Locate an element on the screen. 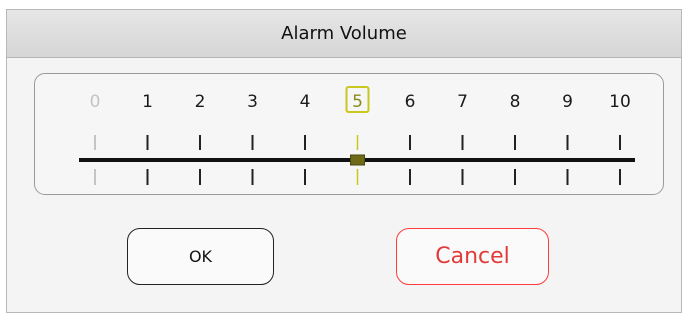  slider-tick-label: 9 is located at coordinates (567, 102).